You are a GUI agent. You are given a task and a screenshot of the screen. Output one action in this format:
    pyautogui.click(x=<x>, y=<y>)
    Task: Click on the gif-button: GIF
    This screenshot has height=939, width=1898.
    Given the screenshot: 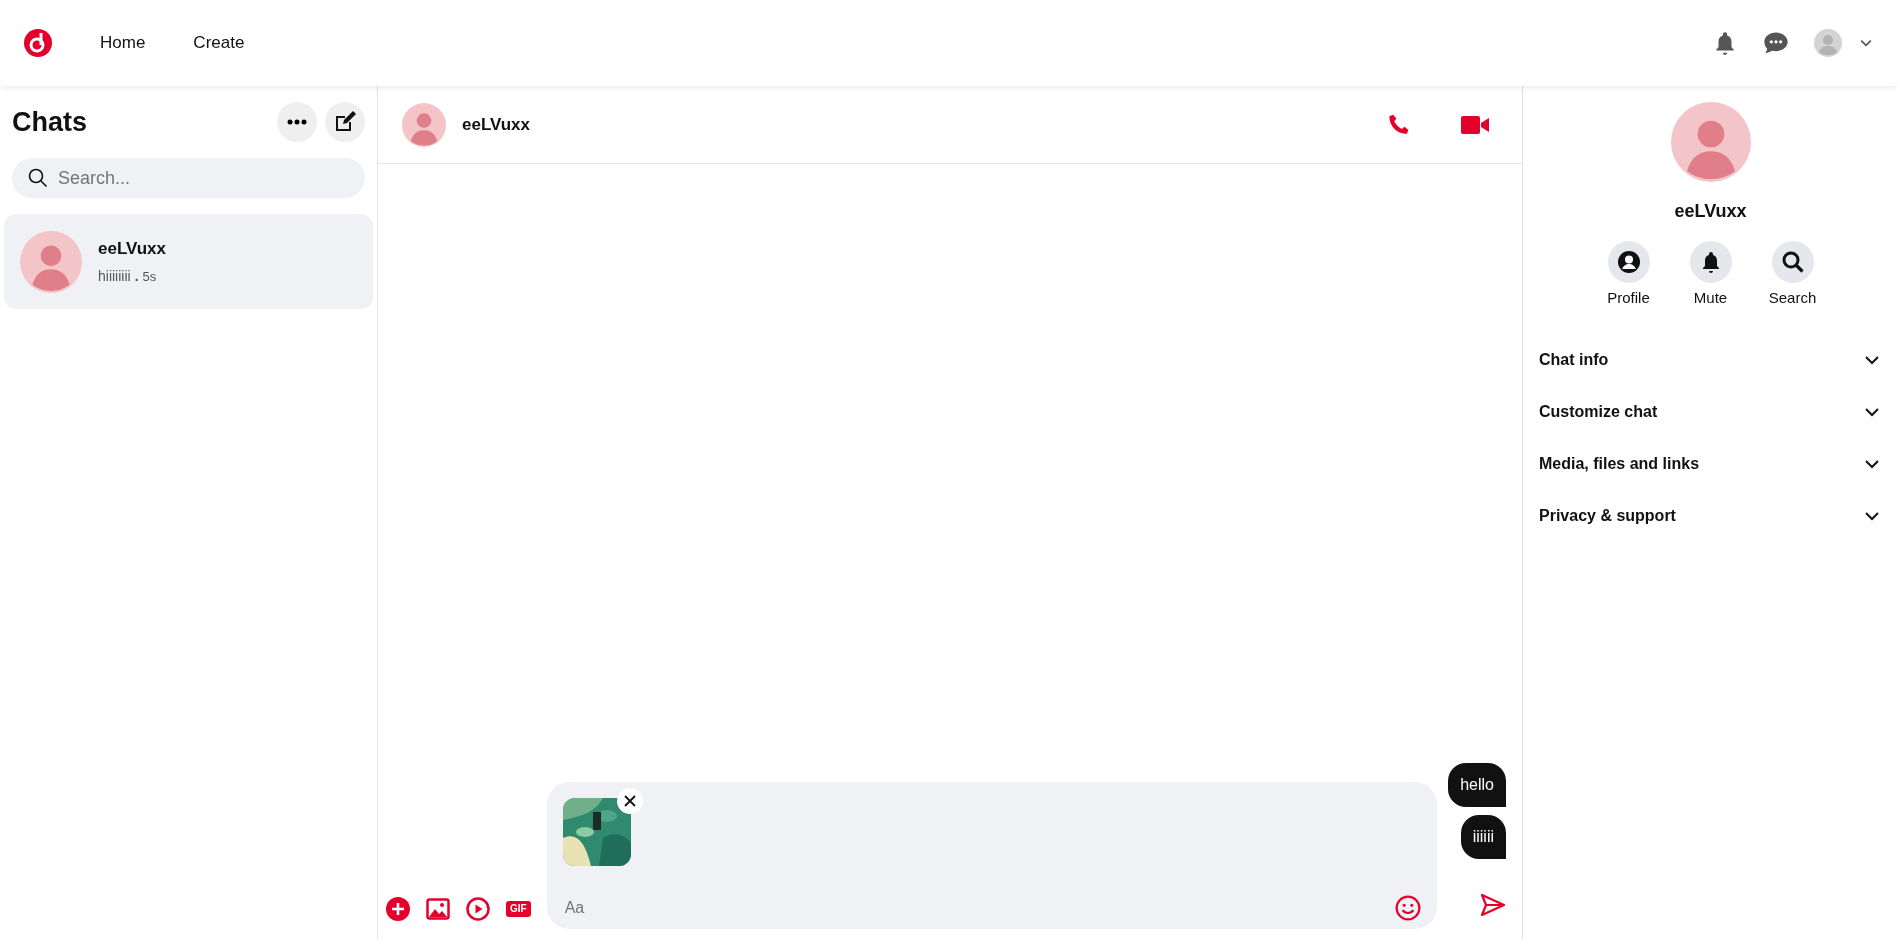 What is the action you would take?
    pyautogui.click(x=518, y=909)
    